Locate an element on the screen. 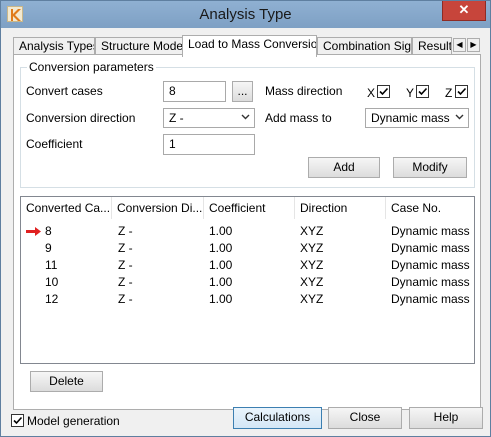  table-row: 9 Z - 1.00 XYZ Dynamic mass is located at coordinates (247, 248).